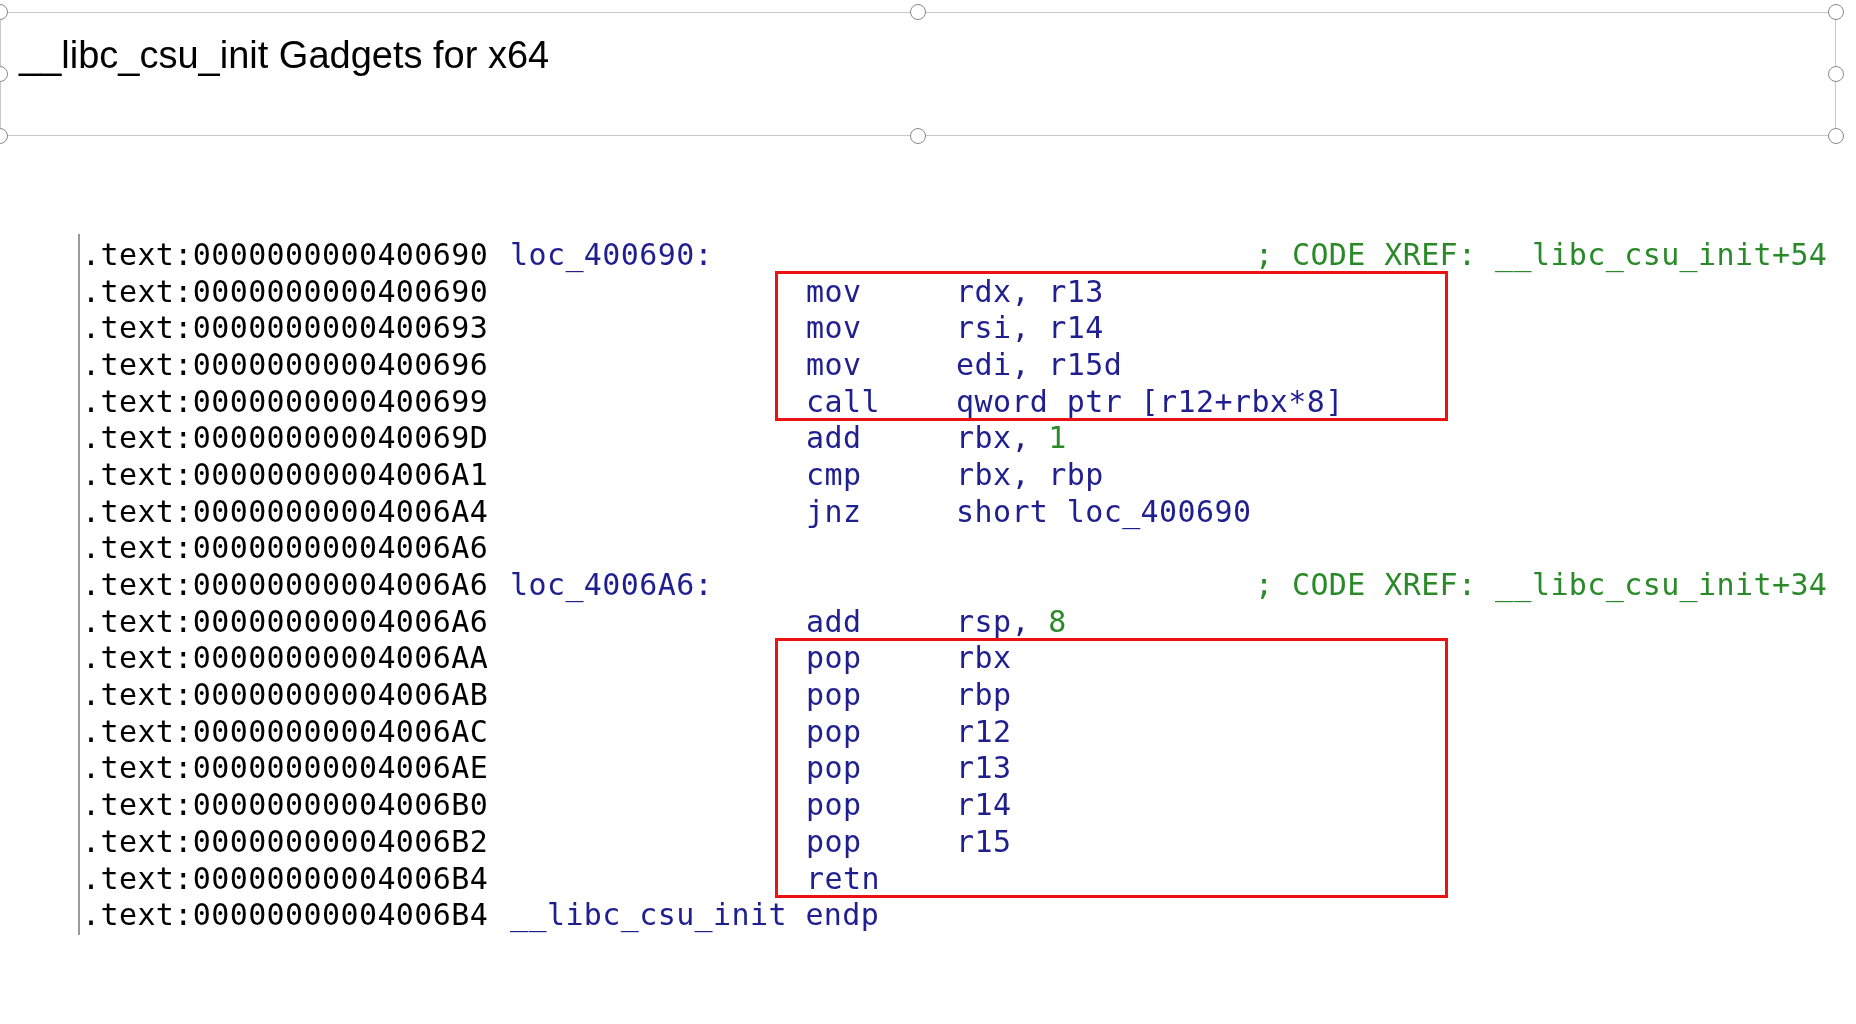 The width and height of the screenshot is (1856, 1024). I want to click on address-text: .text:00000000004006A4, so click(286, 511).